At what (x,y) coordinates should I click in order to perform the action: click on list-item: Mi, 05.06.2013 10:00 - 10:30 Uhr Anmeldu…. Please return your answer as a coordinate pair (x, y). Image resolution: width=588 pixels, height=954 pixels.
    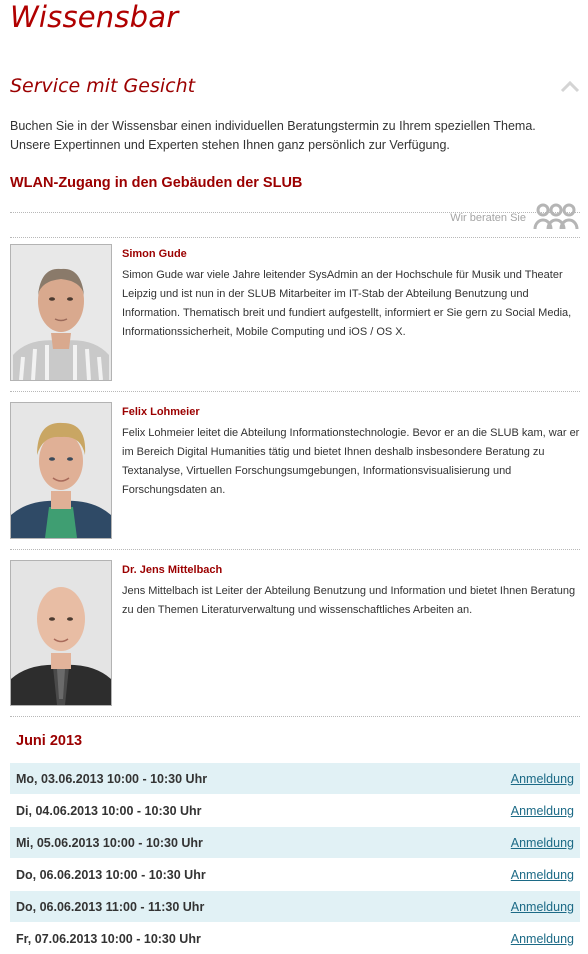
    Looking at the image, I should click on (295, 842).